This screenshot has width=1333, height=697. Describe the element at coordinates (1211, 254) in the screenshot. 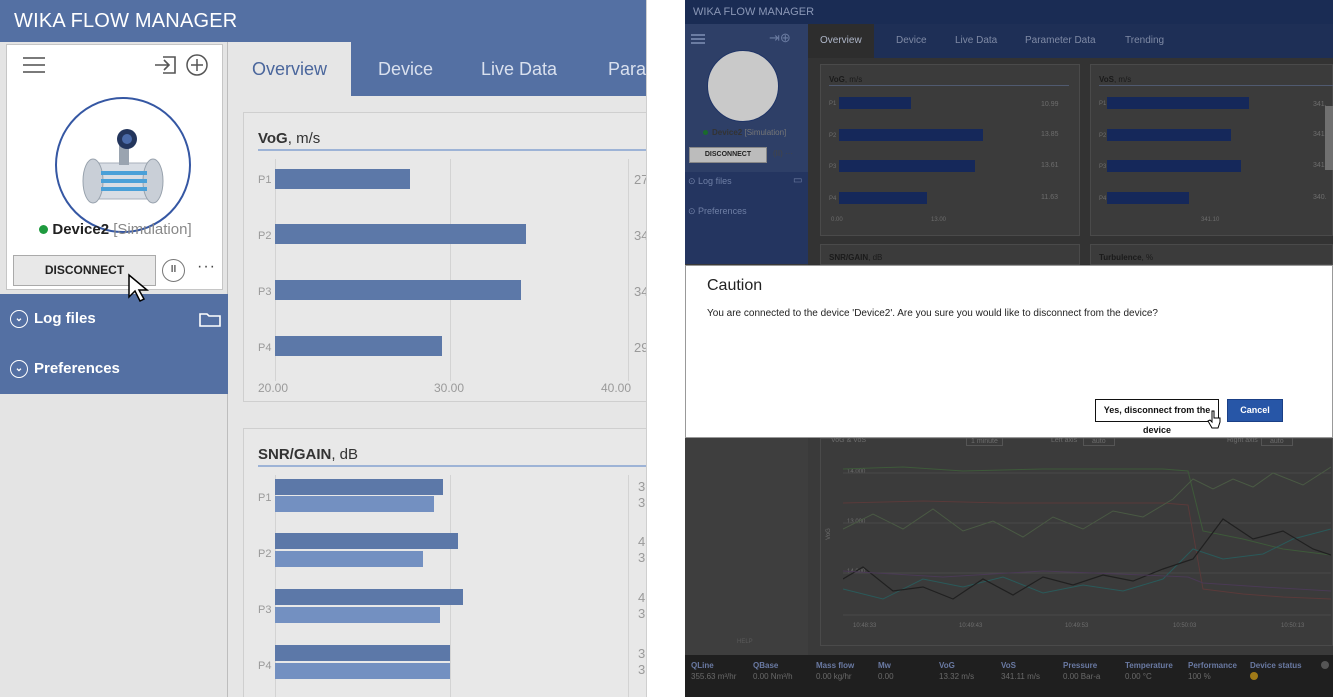

I see `turbulence-panel: Turbulence, %` at that location.